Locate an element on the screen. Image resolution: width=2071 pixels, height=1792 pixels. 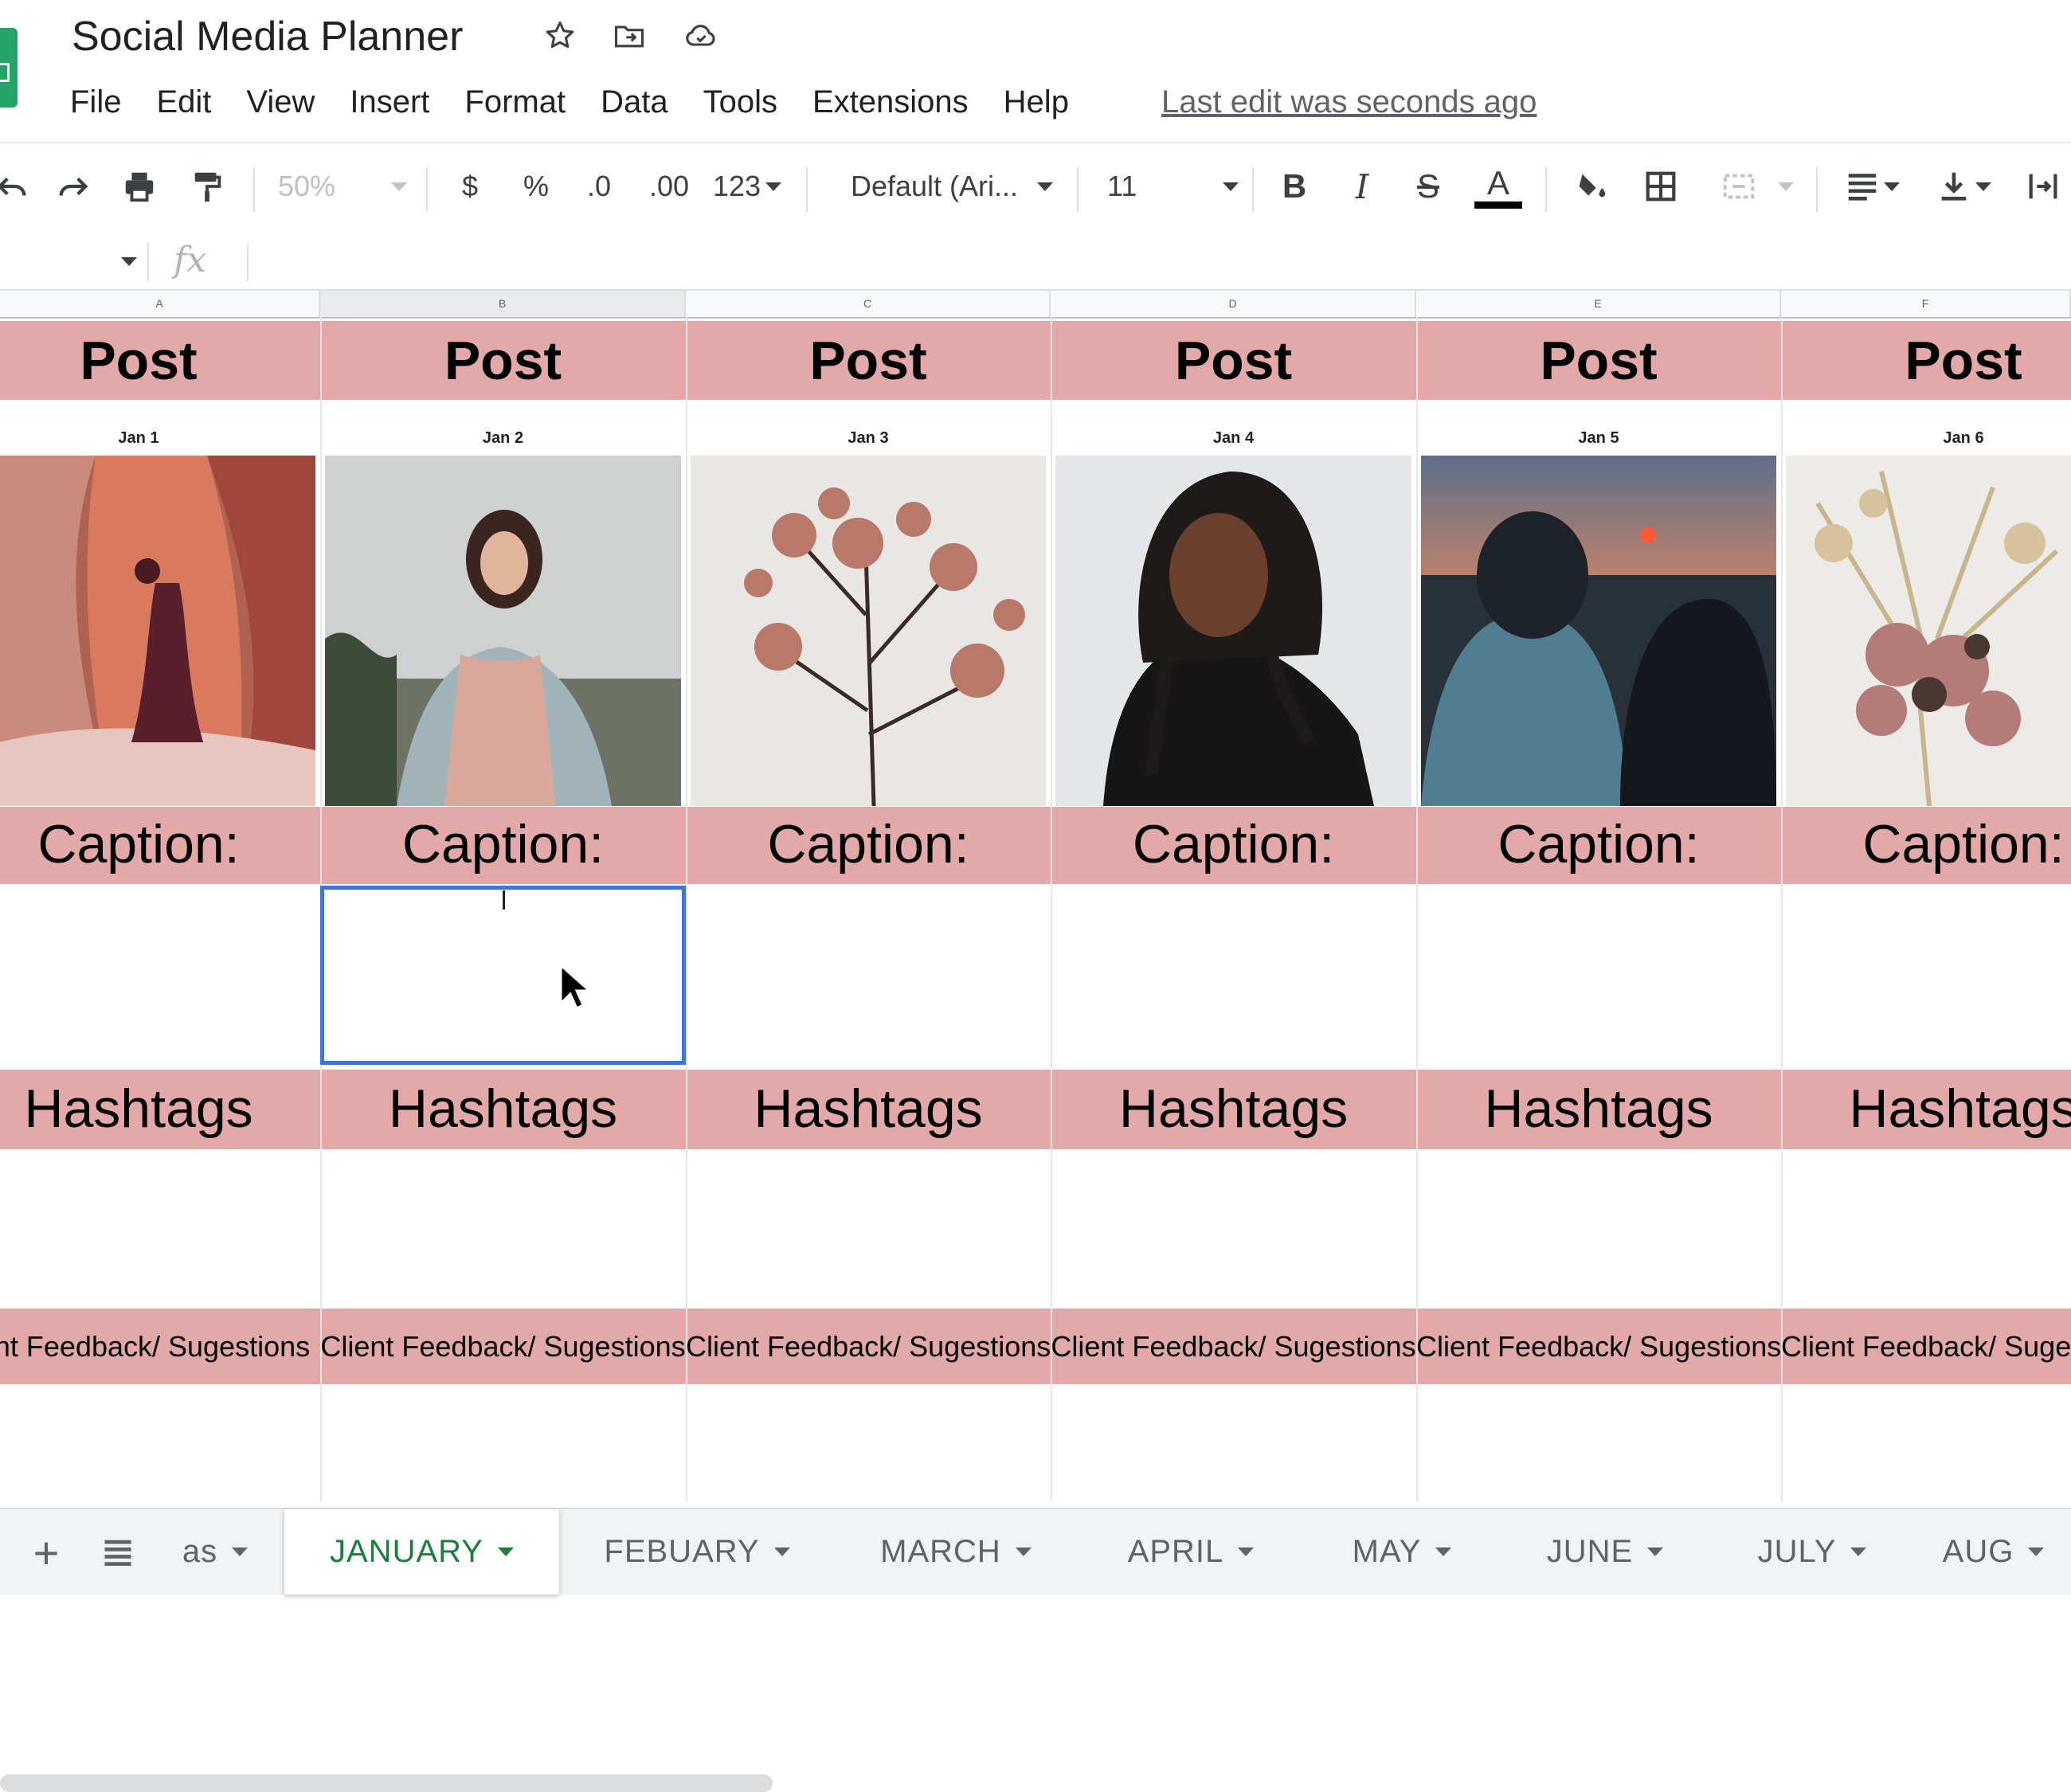
date-label: Jan 6 is located at coordinates (1926, 438).